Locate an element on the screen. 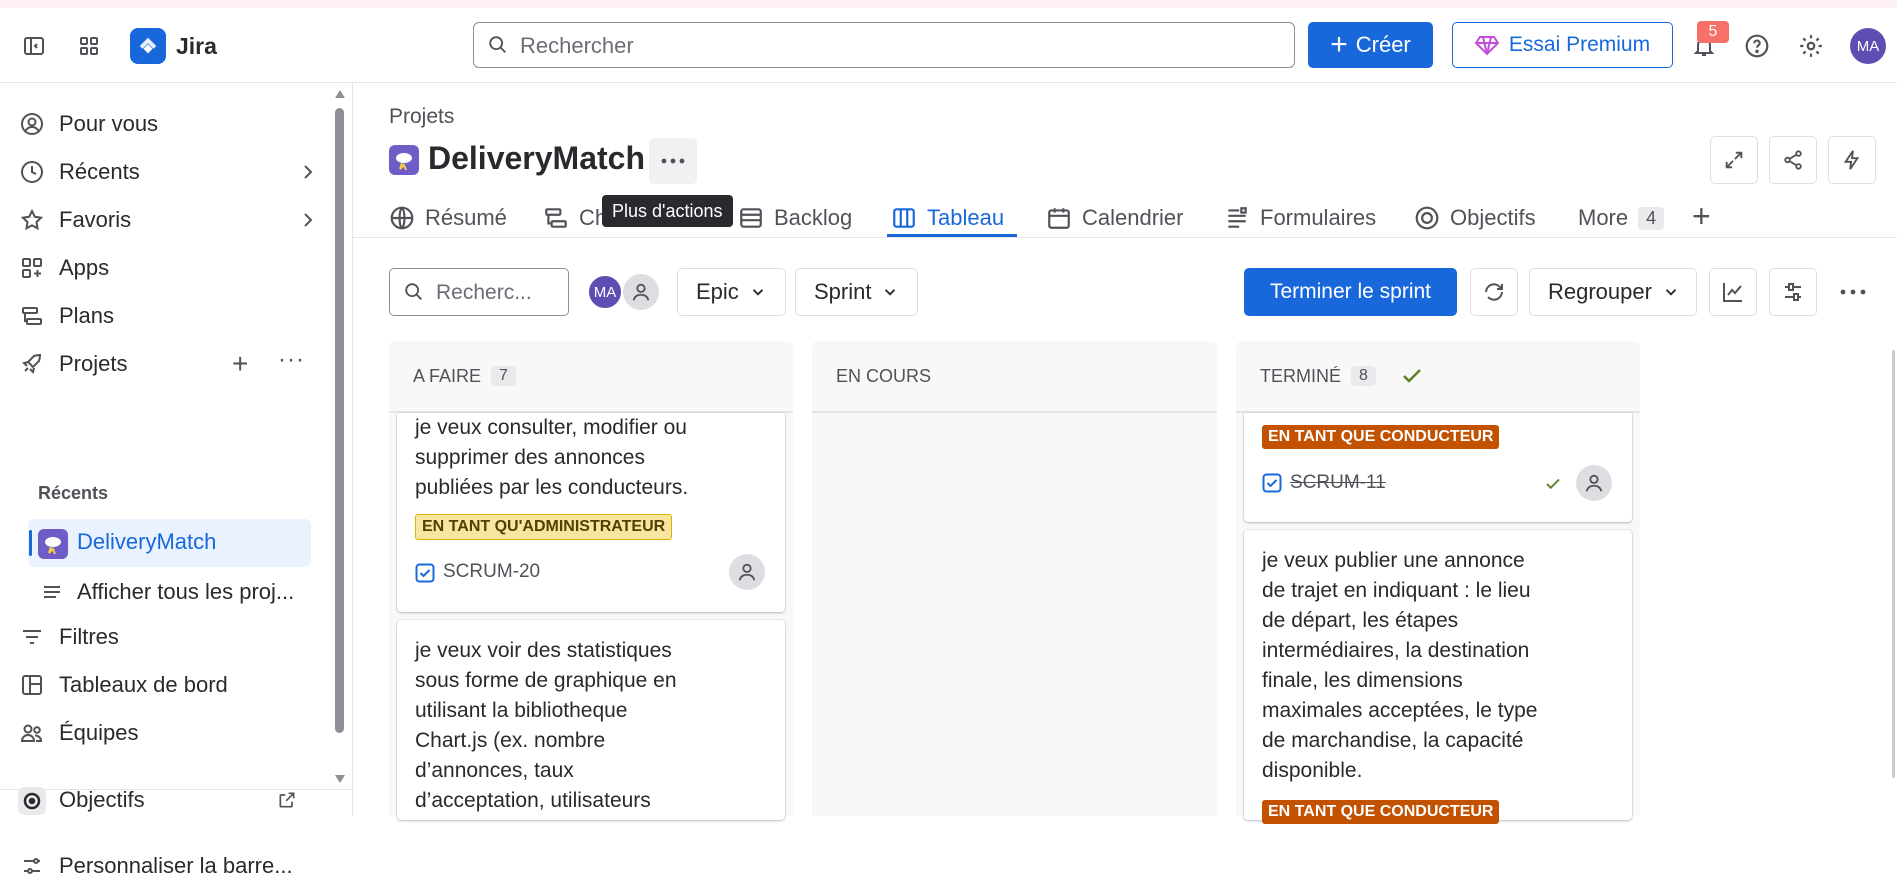  card-label-admin: EN TANT QU'ADMINISTRATEUR is located at coordinates (544, 527).